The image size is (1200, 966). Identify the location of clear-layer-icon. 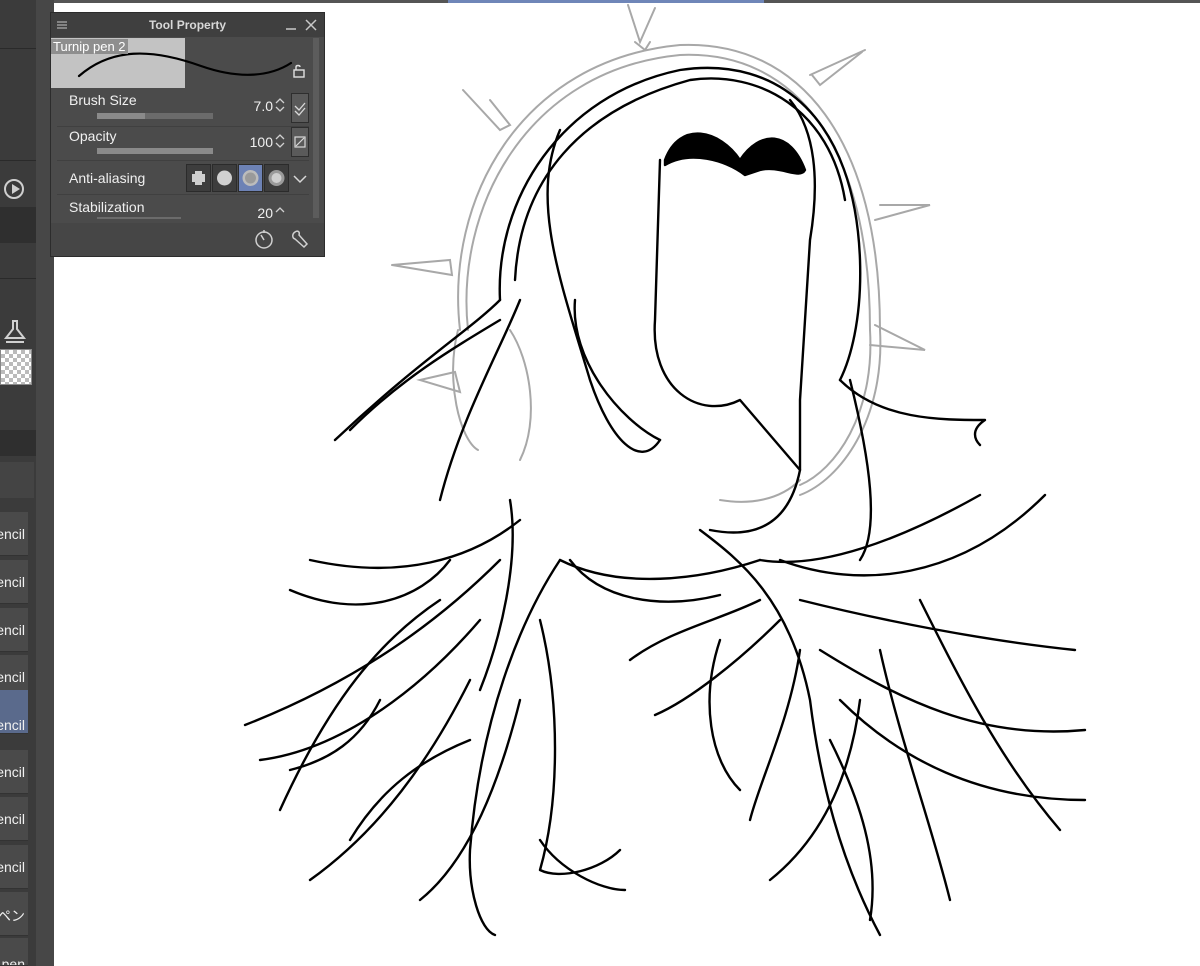
(15, 331).